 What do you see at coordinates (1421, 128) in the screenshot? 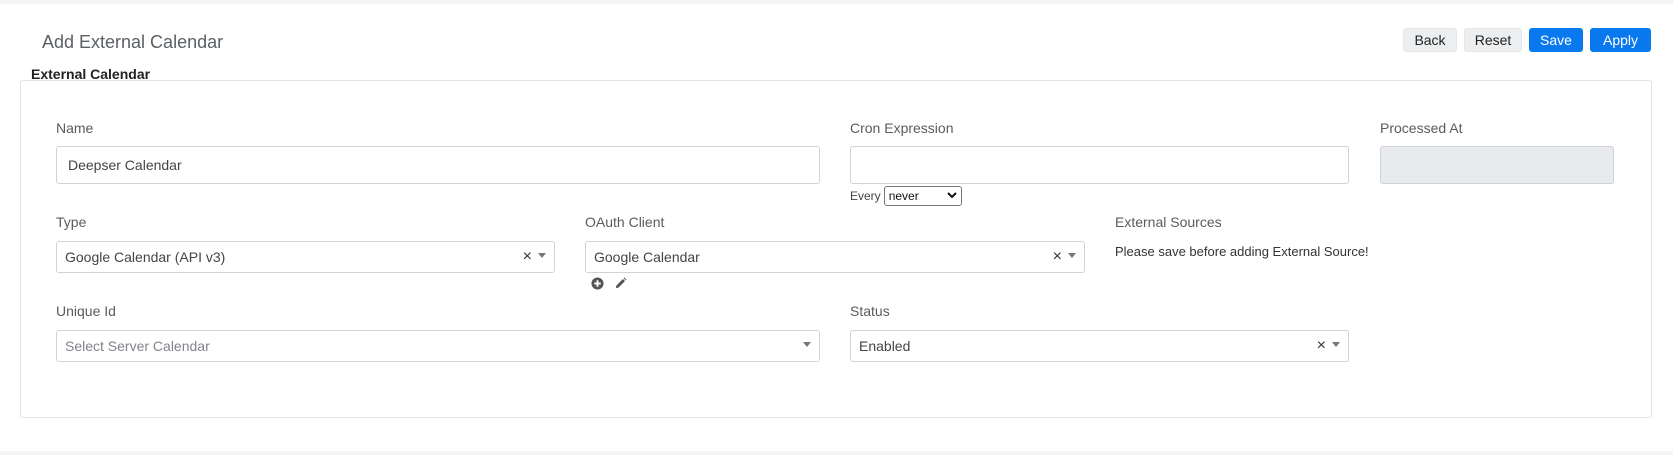
I see `processed-at-label: Processed At` at bounding box center [1421, 128].